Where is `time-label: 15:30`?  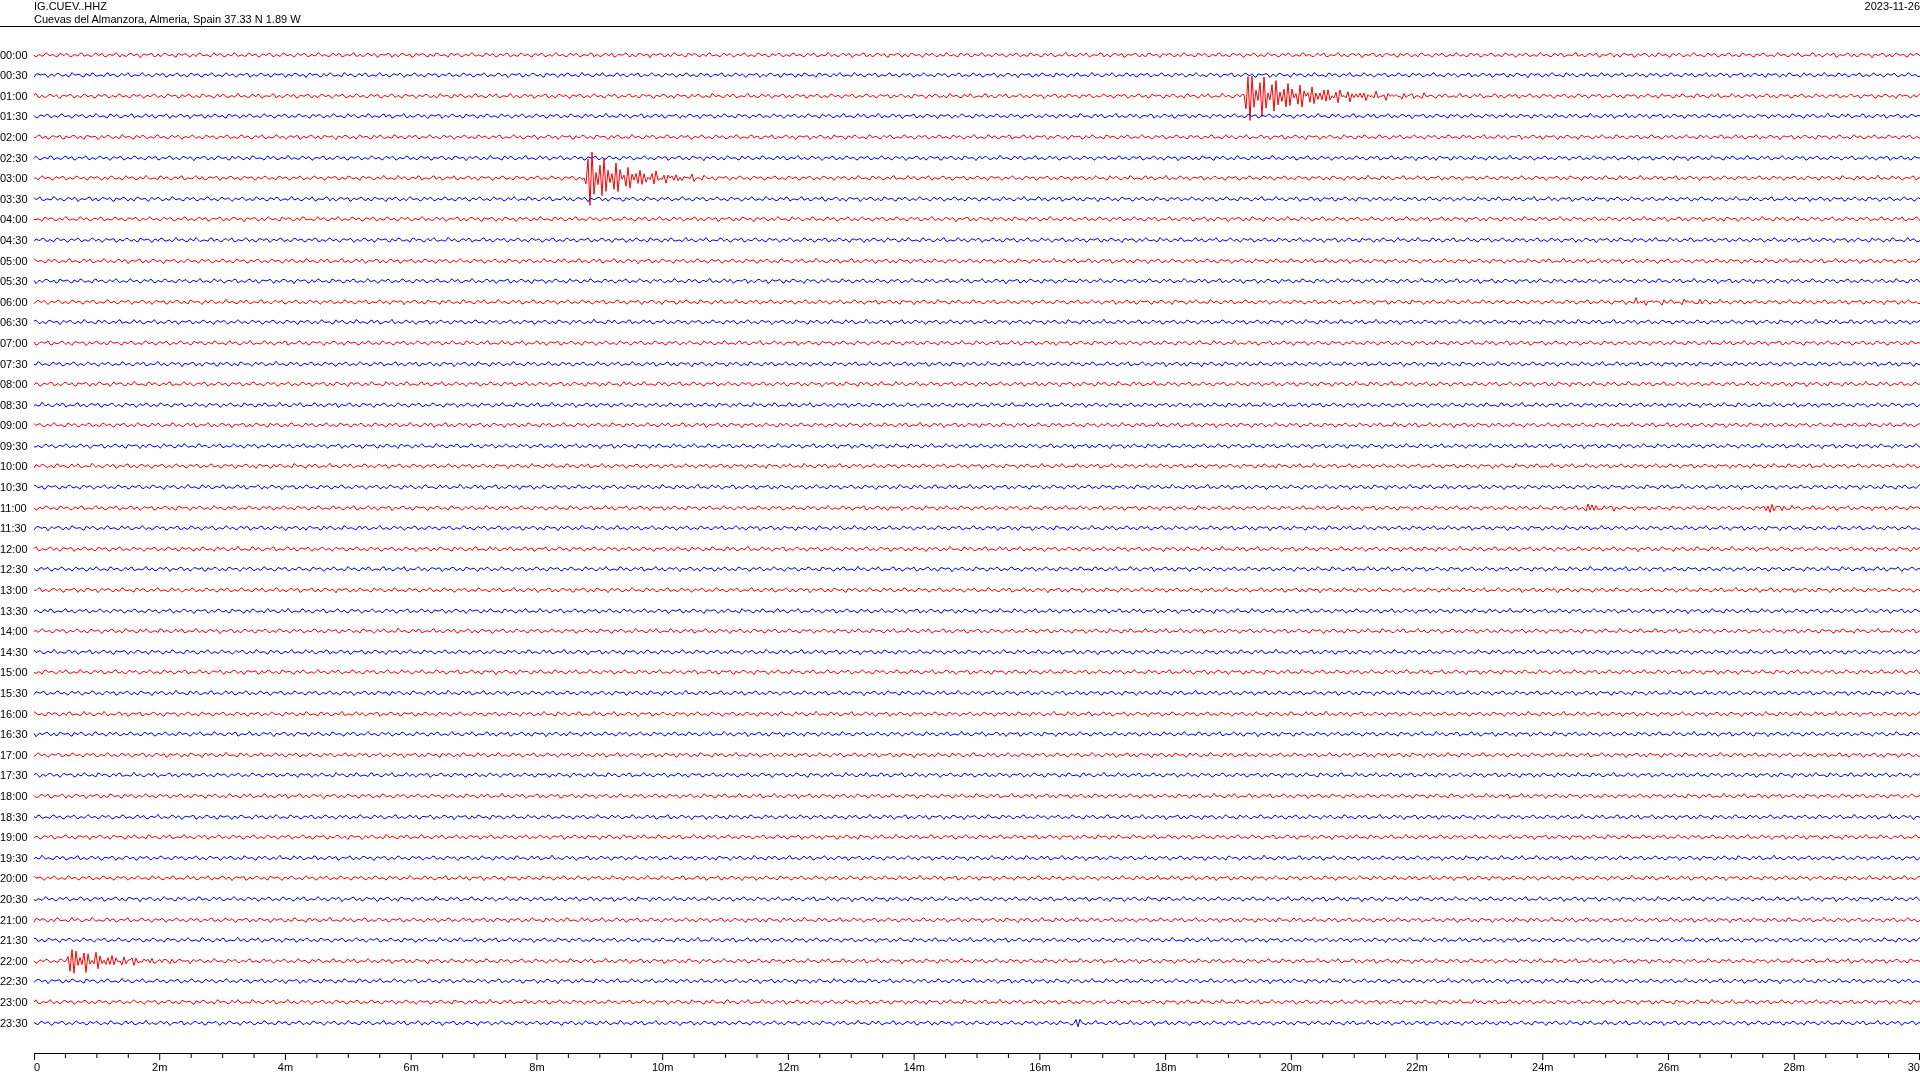 time-label: 15:30 is located at coordinates (14, 693).